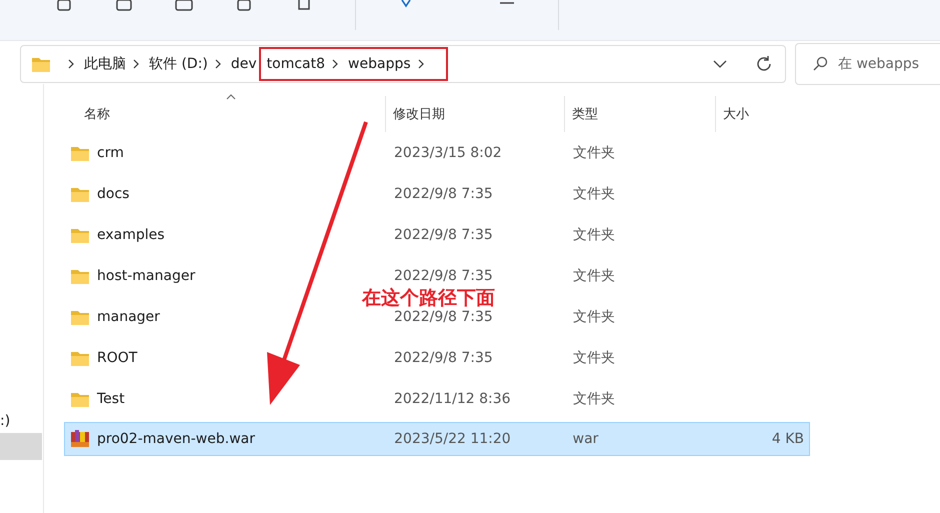 The height and width of the screenshot is (513, 940). Describe the element at coordinates (296, 64) in the screenshot. I see `breadcrumb-item: tomcat8` at that location.